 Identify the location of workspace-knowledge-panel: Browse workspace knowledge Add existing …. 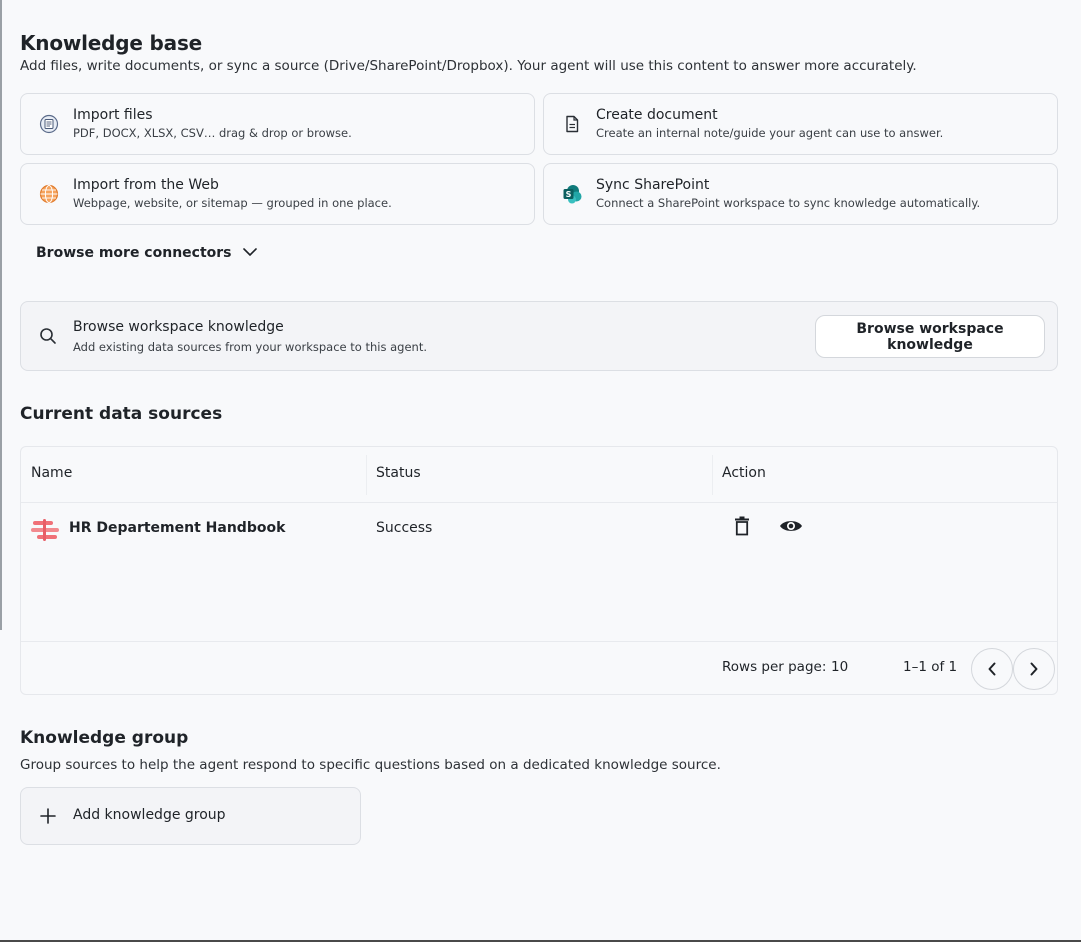
(539, 336).